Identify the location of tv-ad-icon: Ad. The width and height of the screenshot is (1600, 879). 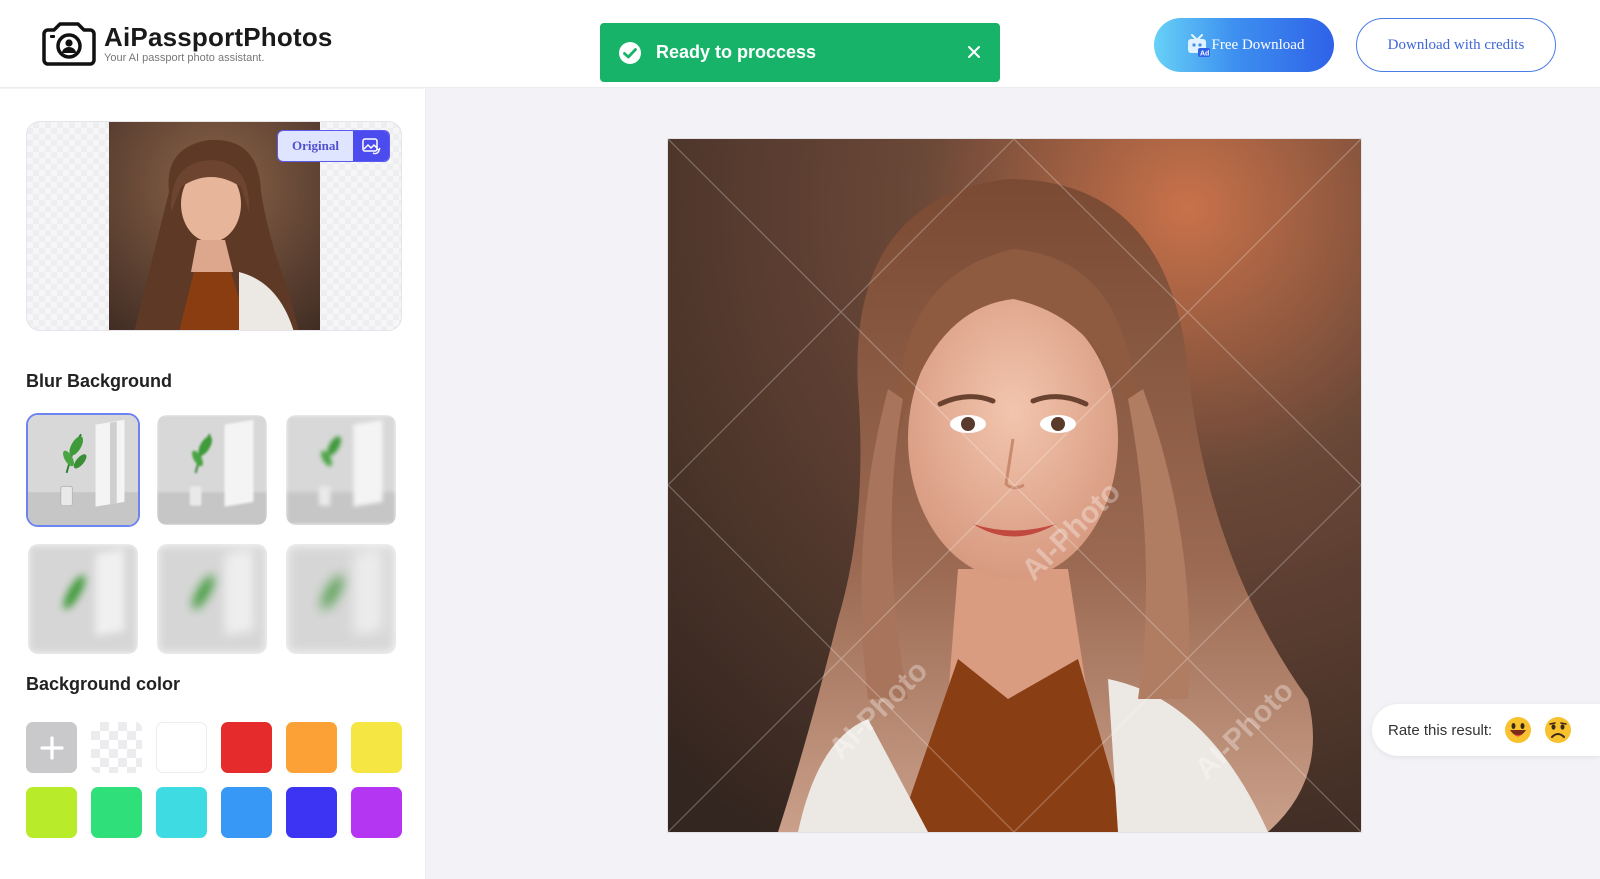
(1198, 46).